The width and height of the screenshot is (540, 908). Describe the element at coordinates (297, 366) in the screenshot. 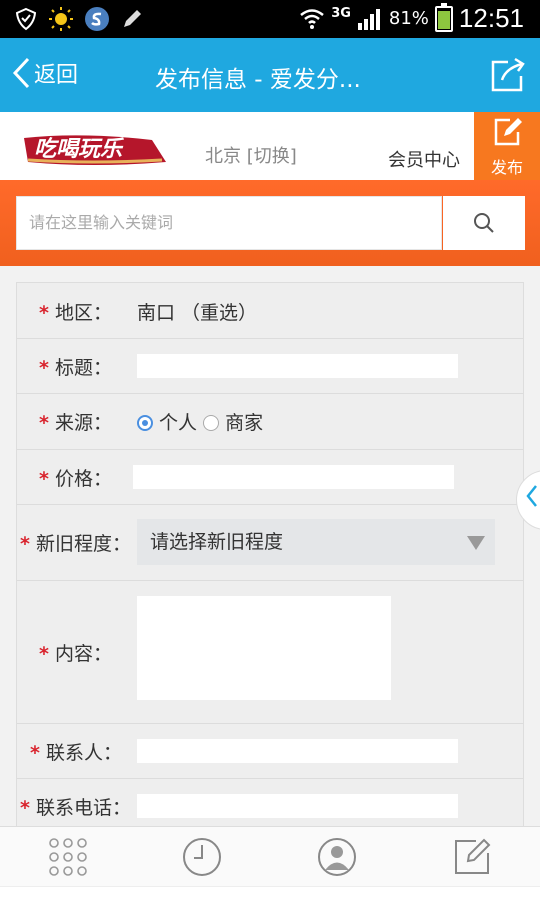

I see `title-input` at that location.